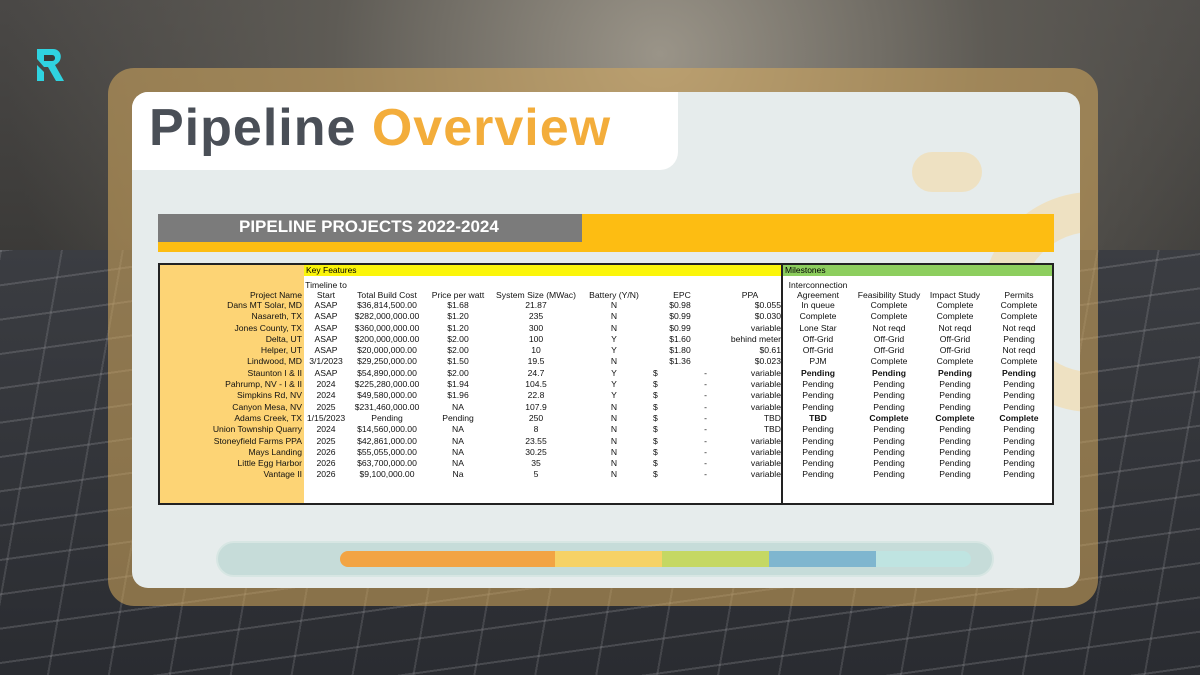  What do you see at coordinates (268, 327) in the screenshot?
I see `cell-name: Jones County, TX` at bounding box center [268, 327].